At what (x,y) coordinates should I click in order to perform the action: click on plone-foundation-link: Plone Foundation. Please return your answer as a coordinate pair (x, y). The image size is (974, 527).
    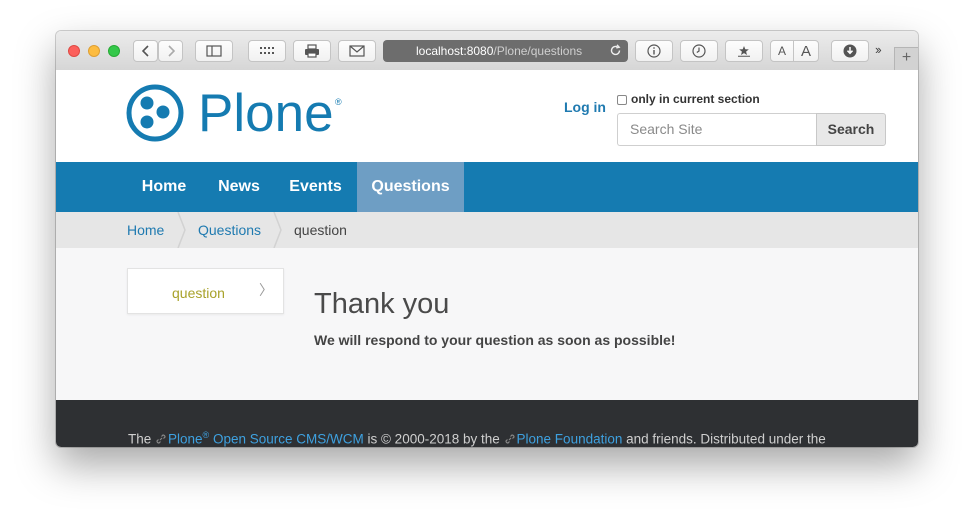
    Looking at the image, I should click on (570, 439).